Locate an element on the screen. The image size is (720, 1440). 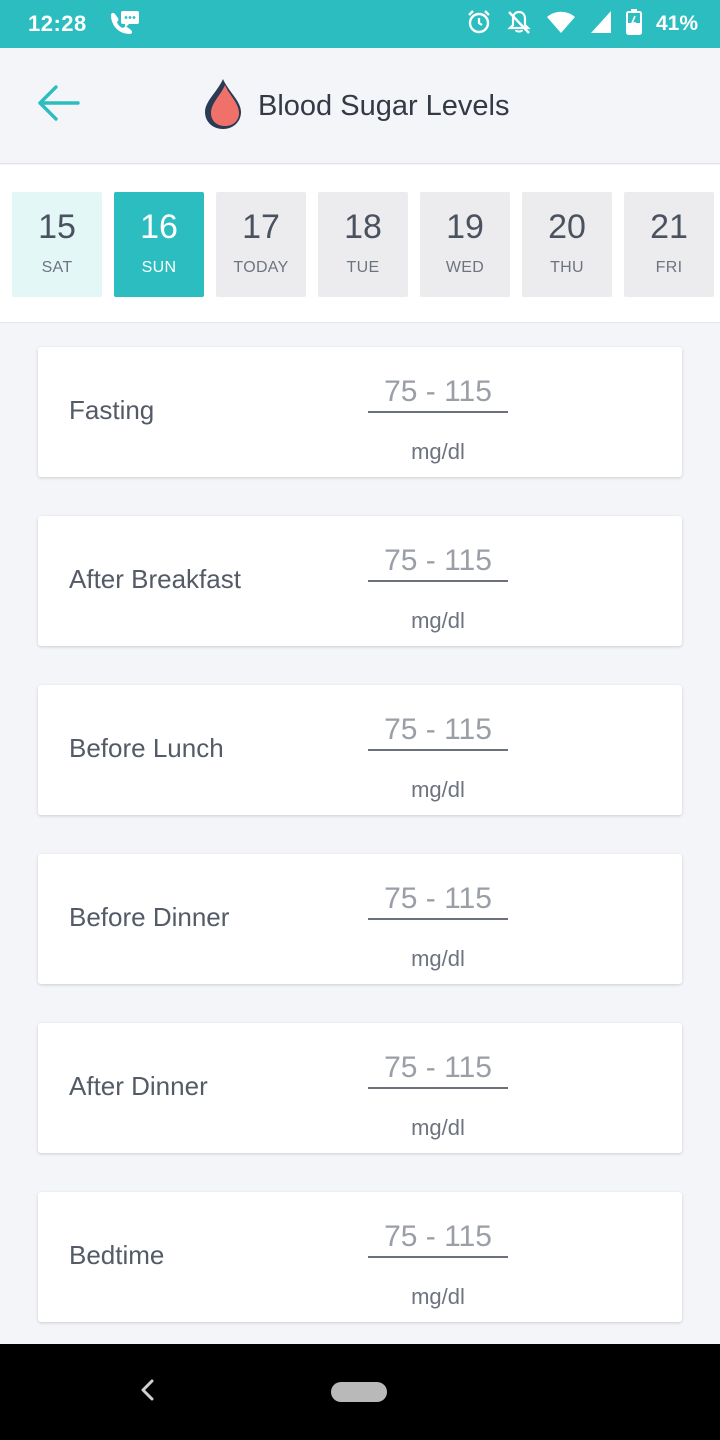
reading-label: Bedtime is located at coordinates (117, 1255).